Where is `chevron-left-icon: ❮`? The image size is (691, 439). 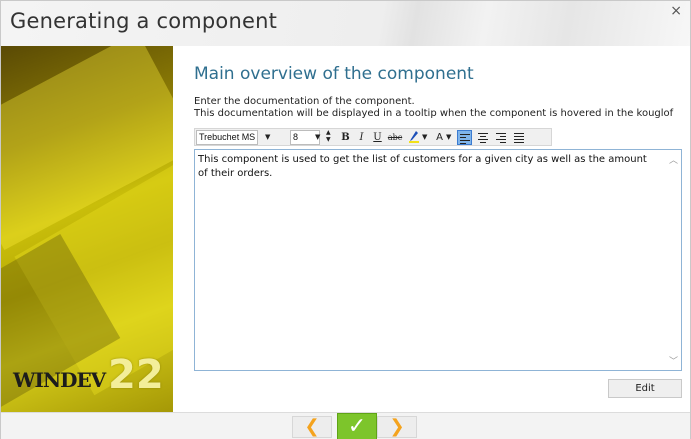
chevron-left-icon: ❮ is located at coordinates (312, 427).